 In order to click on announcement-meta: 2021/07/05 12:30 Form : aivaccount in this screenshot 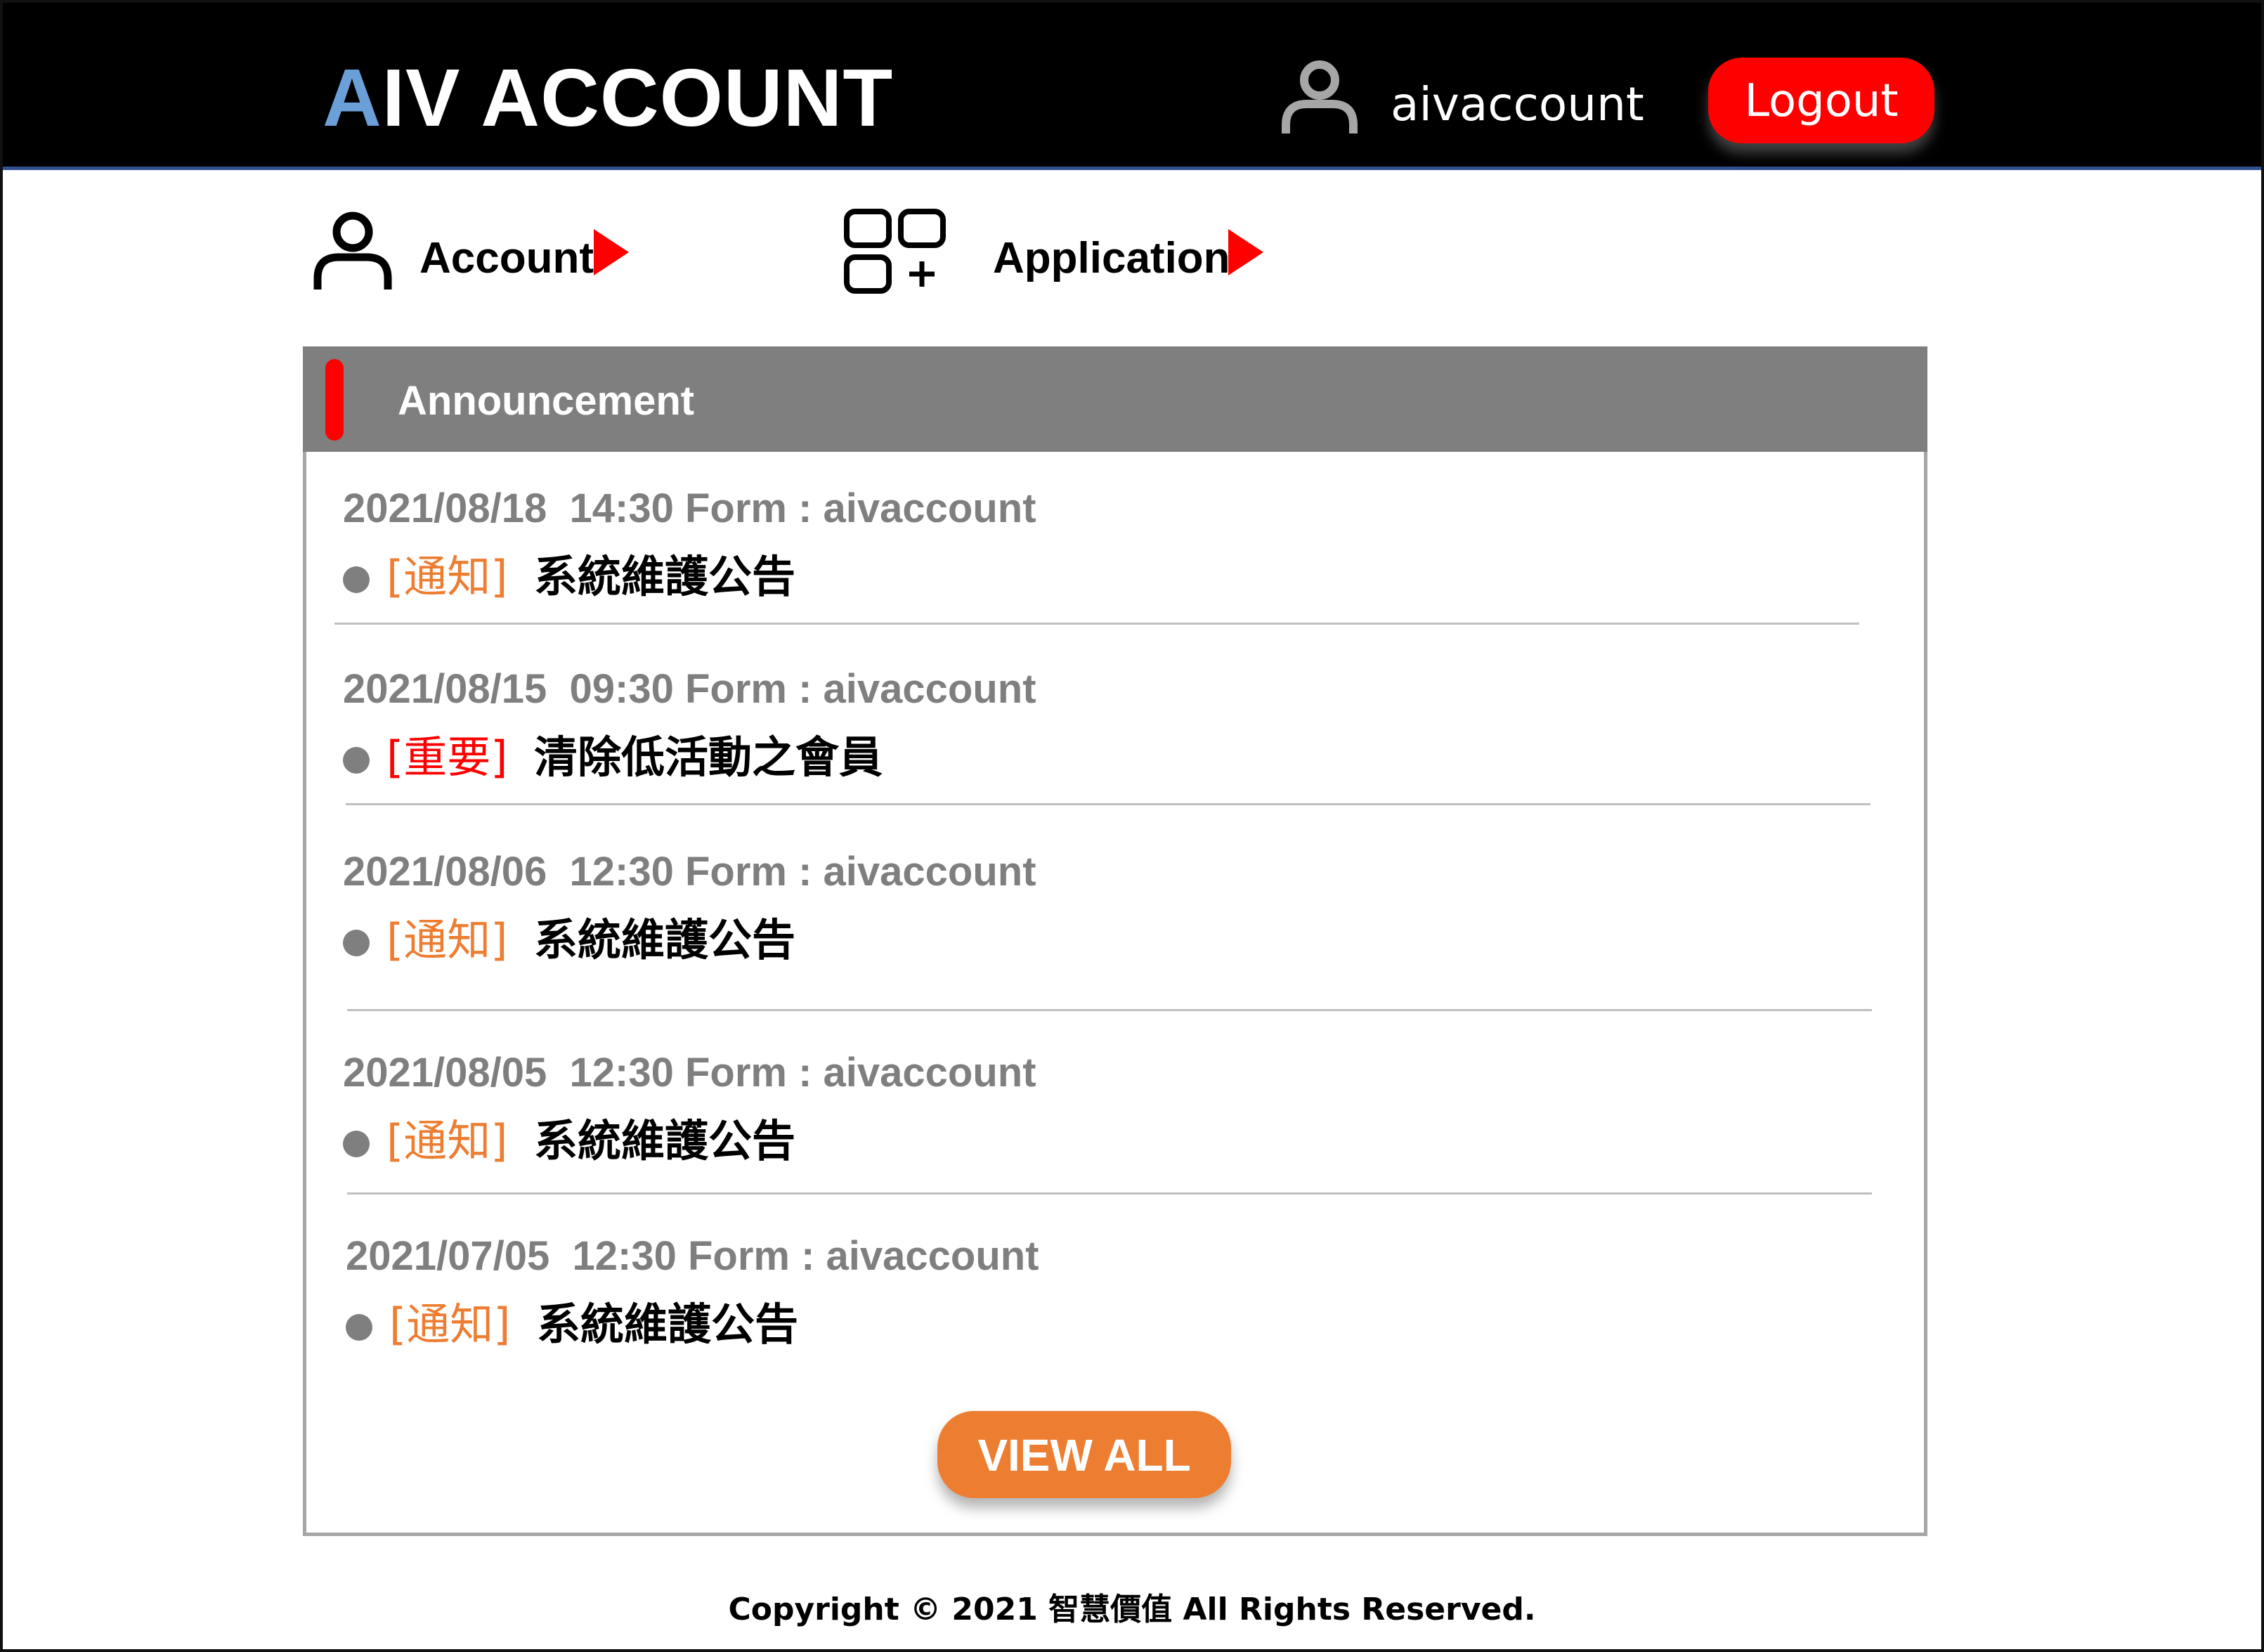, I will do `click(692, 1256)`.